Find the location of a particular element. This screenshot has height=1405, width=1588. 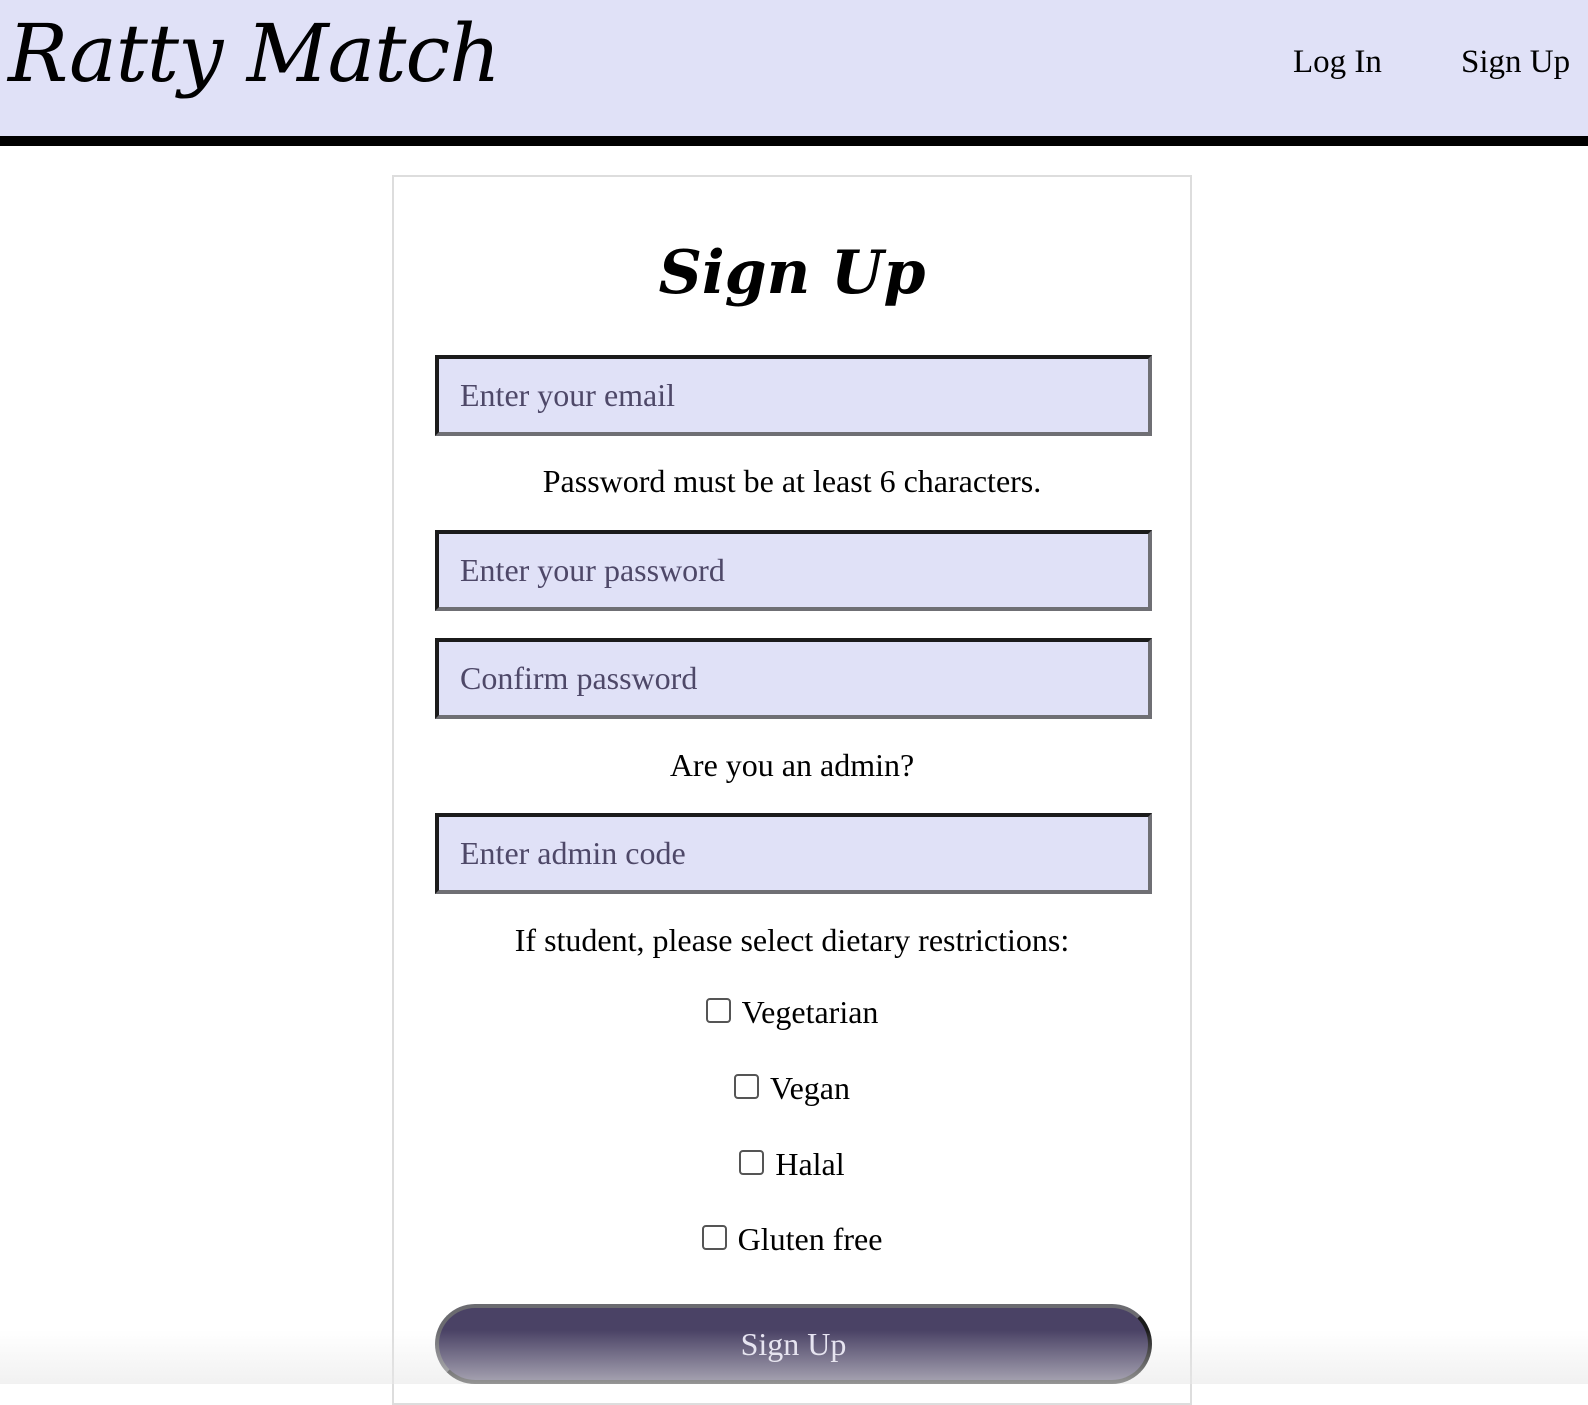

dietary-option-vegan: Vegan is located at coordinates (792, 1088).